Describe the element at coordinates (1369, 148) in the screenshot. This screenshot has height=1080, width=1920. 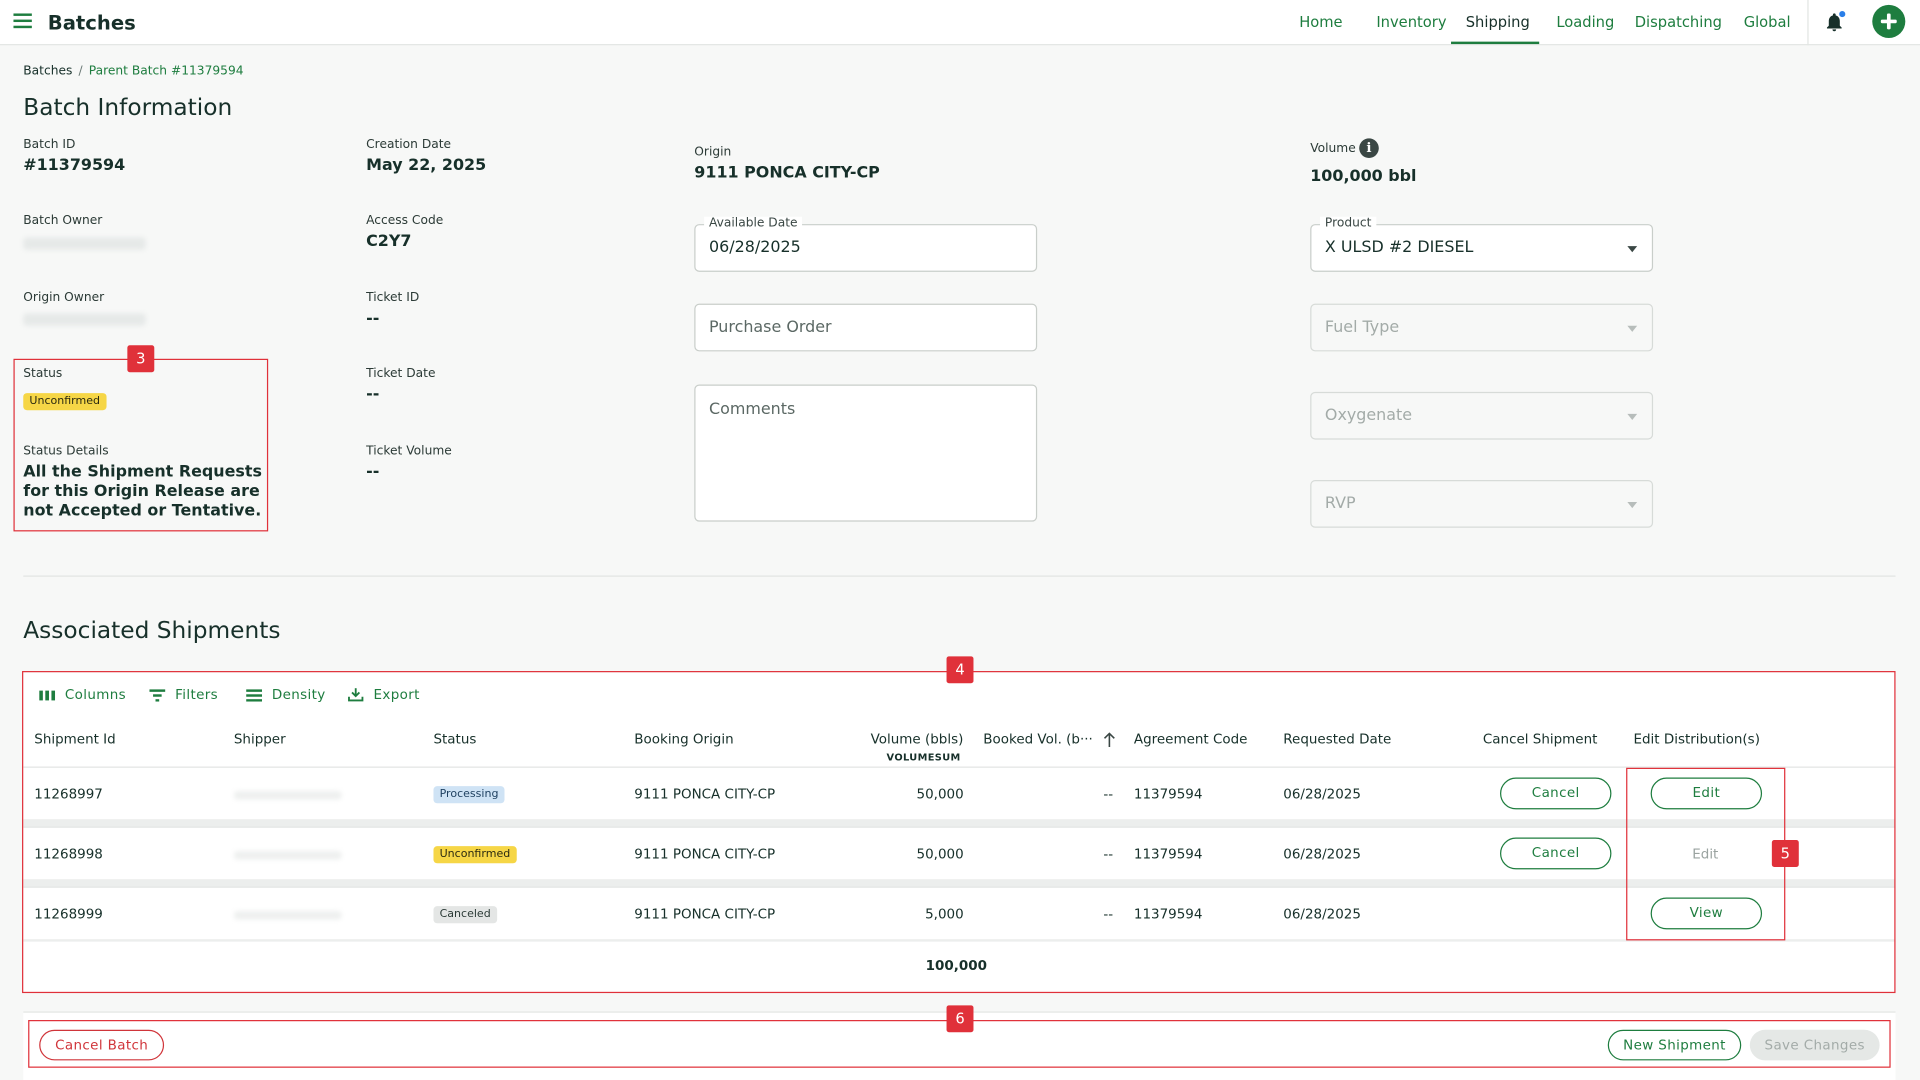
I see `info-icon: i` at that location.